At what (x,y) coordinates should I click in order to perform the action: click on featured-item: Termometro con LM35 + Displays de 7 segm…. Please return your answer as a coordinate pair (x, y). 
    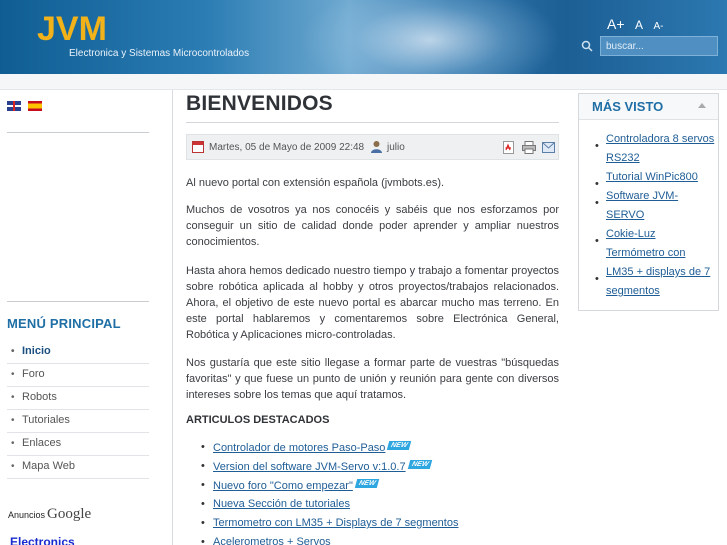
    Looking at the image, I should click on (329, 526).